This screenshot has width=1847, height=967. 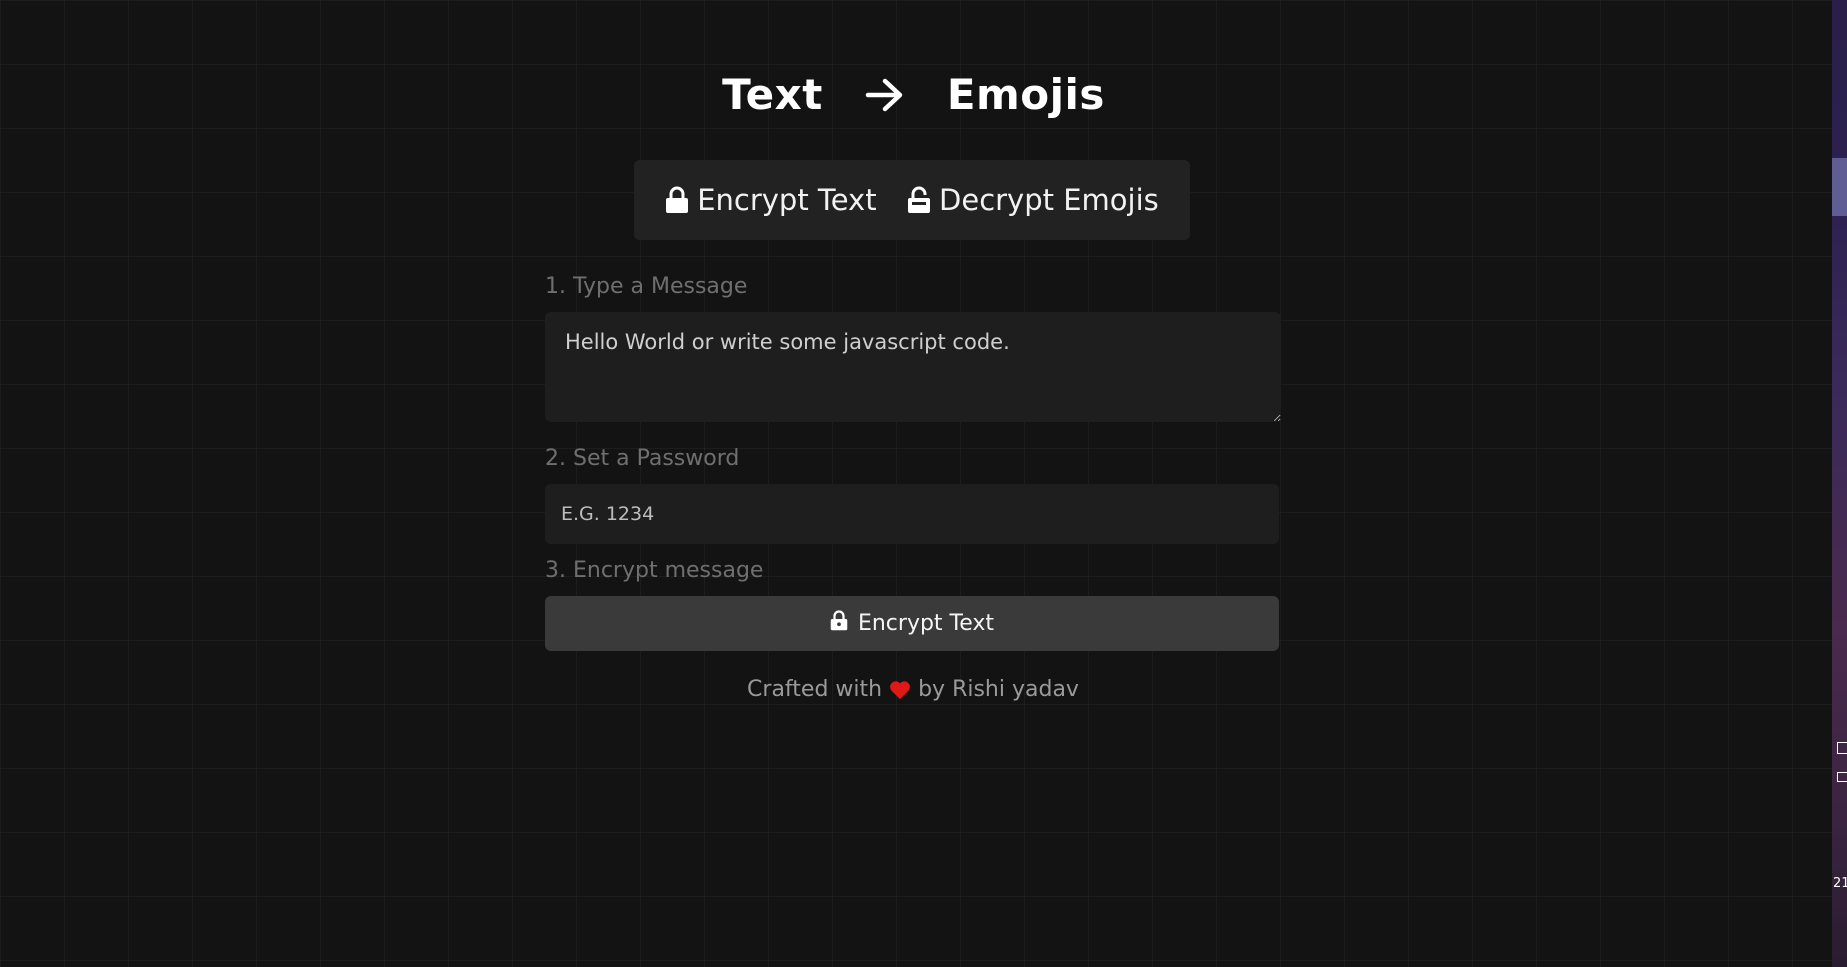 I want to click on message-input, so click(x=913, y=367).